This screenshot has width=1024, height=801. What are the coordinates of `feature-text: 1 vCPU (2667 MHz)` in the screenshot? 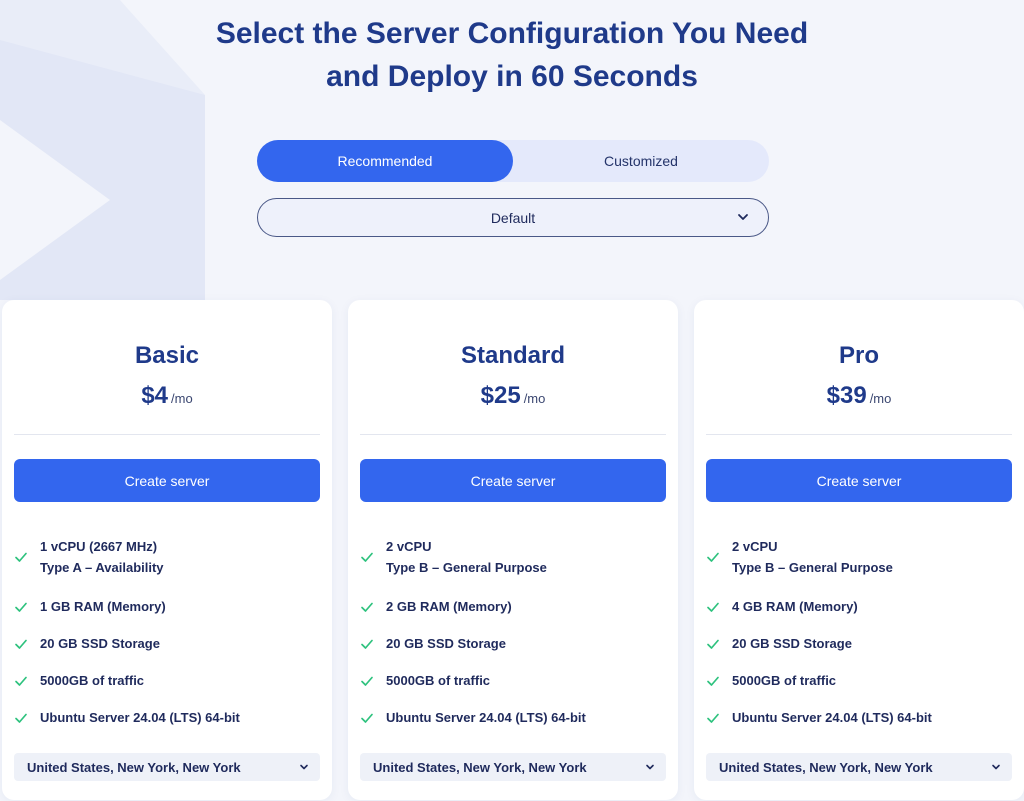 It's located at (99, 546).